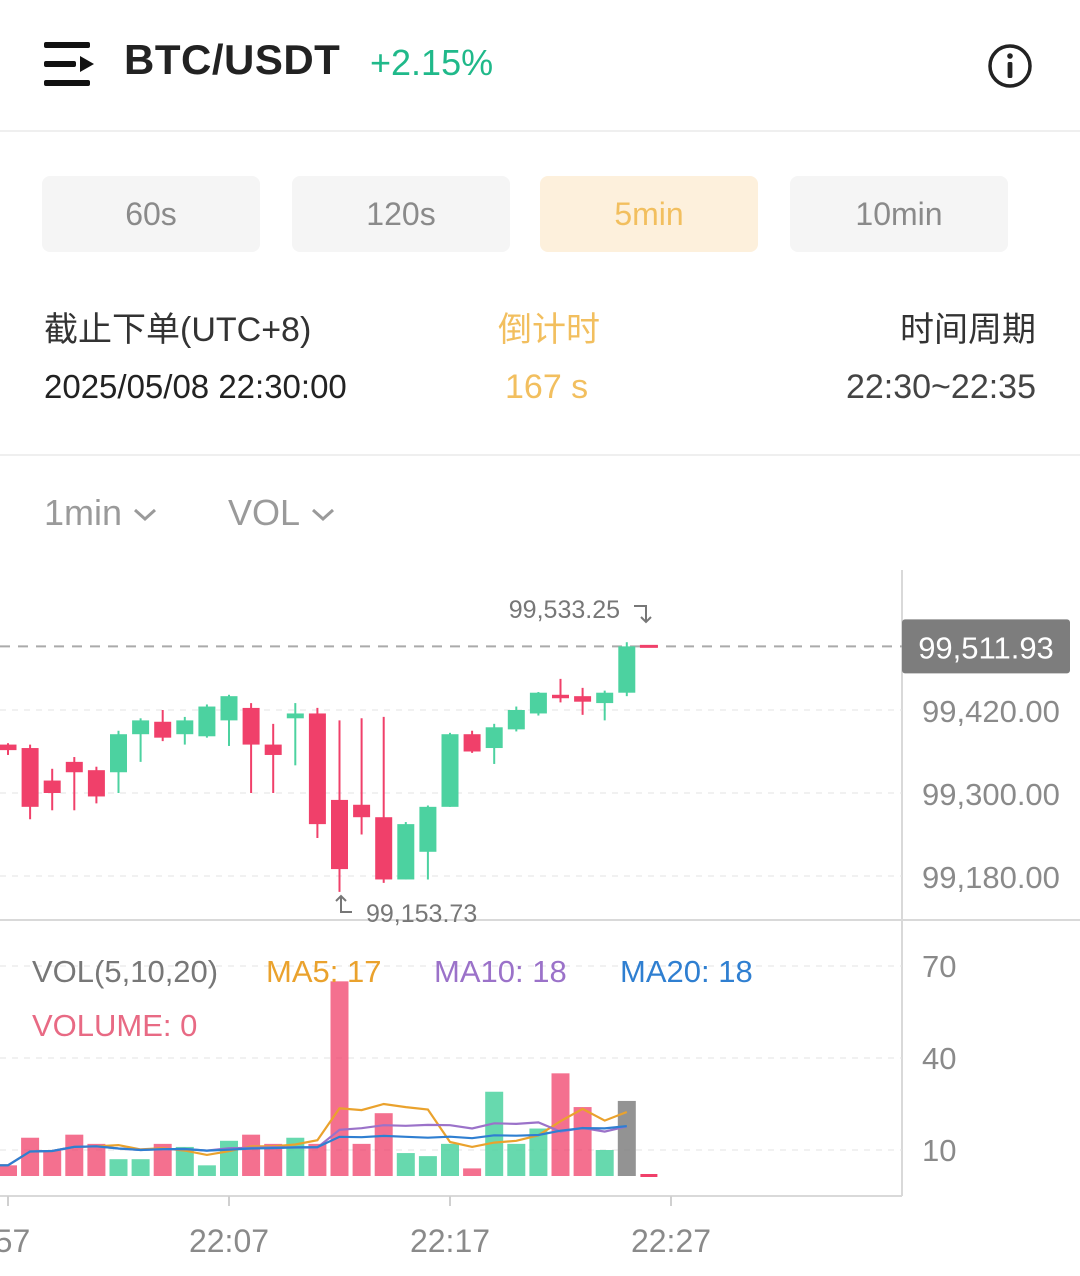 The height and width of the screenshot is (1276, 1080). What do you see at coordinates (500, 971) in the screenshot?
I see `ma10-legend: MA10: 18` at bounding box center [500, 971].